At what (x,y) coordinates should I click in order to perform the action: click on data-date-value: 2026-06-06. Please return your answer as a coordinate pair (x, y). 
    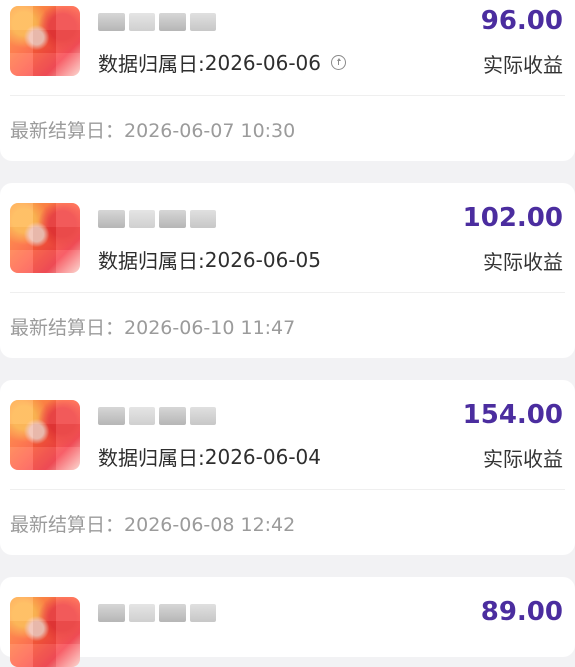
    Looking at the image, I should click on (262, 62).